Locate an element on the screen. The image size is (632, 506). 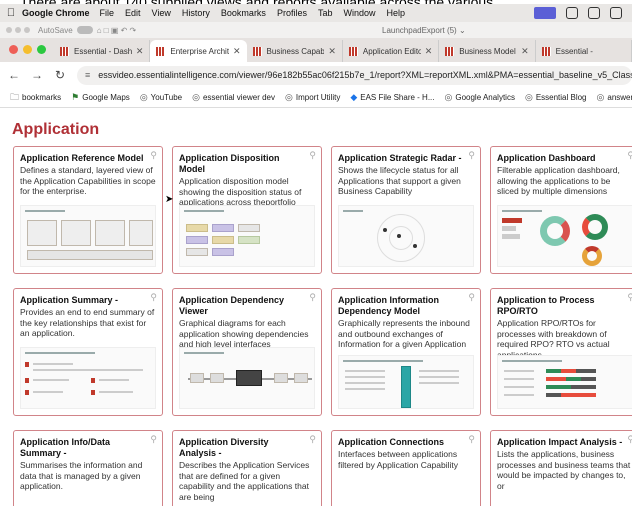
menubar-tray is located at coordinates (578, 13).